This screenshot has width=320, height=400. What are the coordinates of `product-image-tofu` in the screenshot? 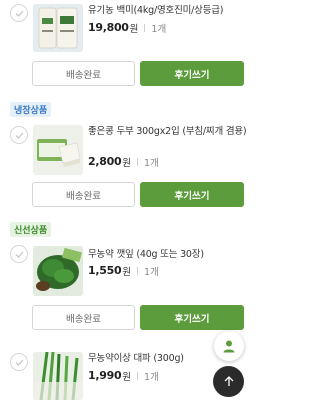 It's located at (58, 150).